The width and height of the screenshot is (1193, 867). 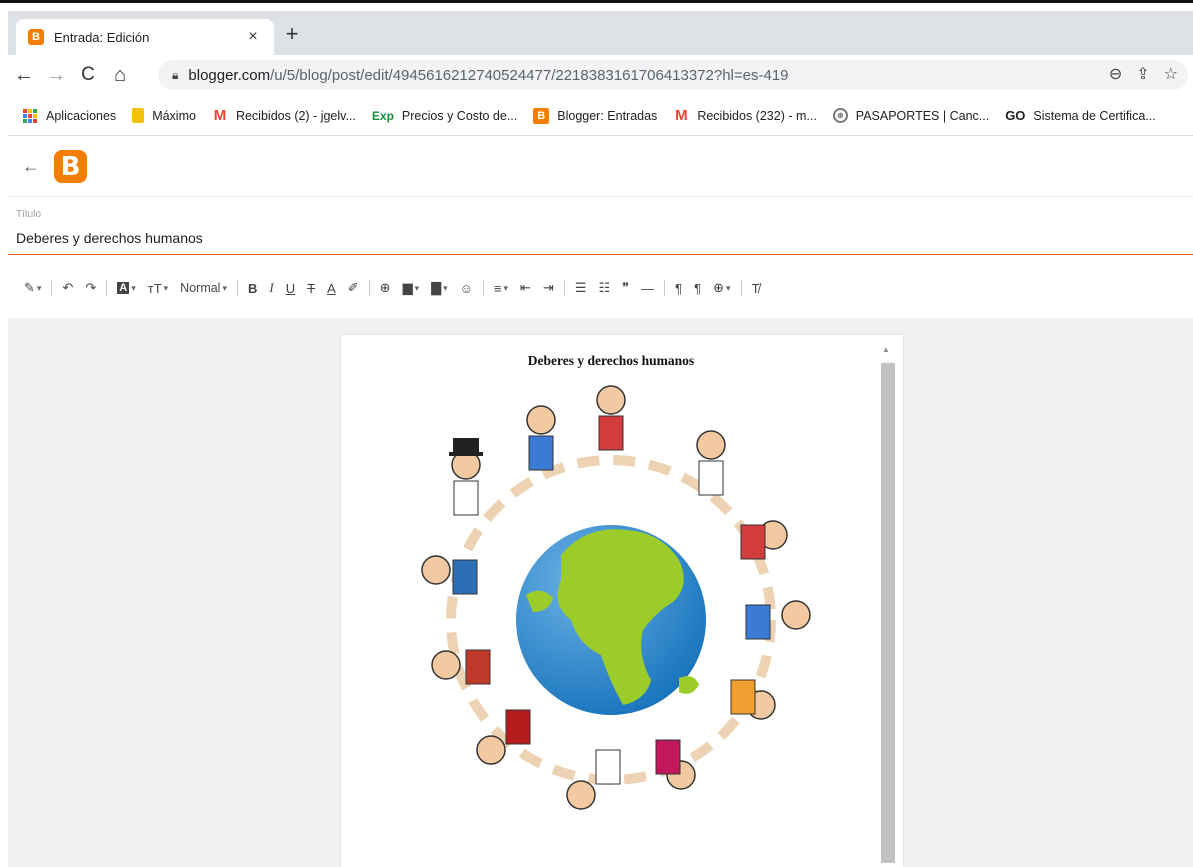 I want to click on horizontal-rule-icon: —, so click(x=647, y=288).